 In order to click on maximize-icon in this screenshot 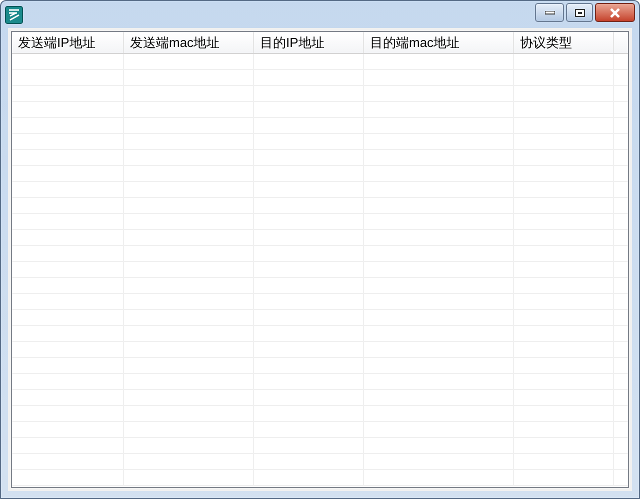, I will do `click(579, 12)`.